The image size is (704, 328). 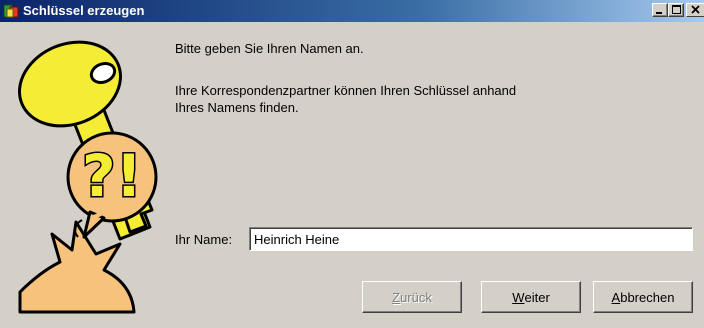 What do you see at coordinates (660, 10) in the screenshot?
I see `minimize-button` at bounding box center [660, 10].